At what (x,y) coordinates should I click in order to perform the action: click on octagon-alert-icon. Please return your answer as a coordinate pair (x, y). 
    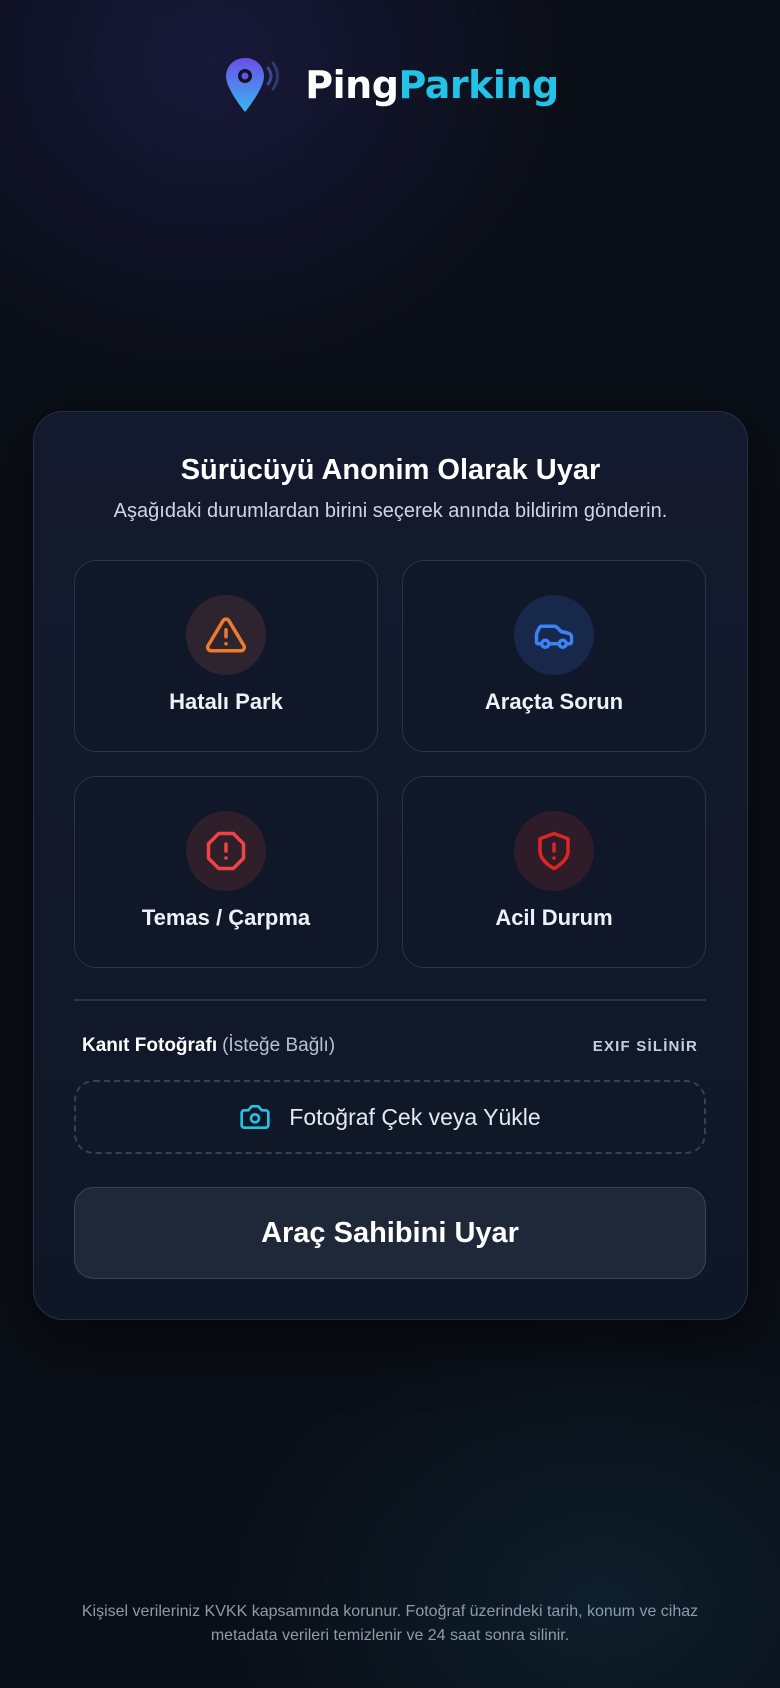
    Looking at the image, I should click on (226, 851).